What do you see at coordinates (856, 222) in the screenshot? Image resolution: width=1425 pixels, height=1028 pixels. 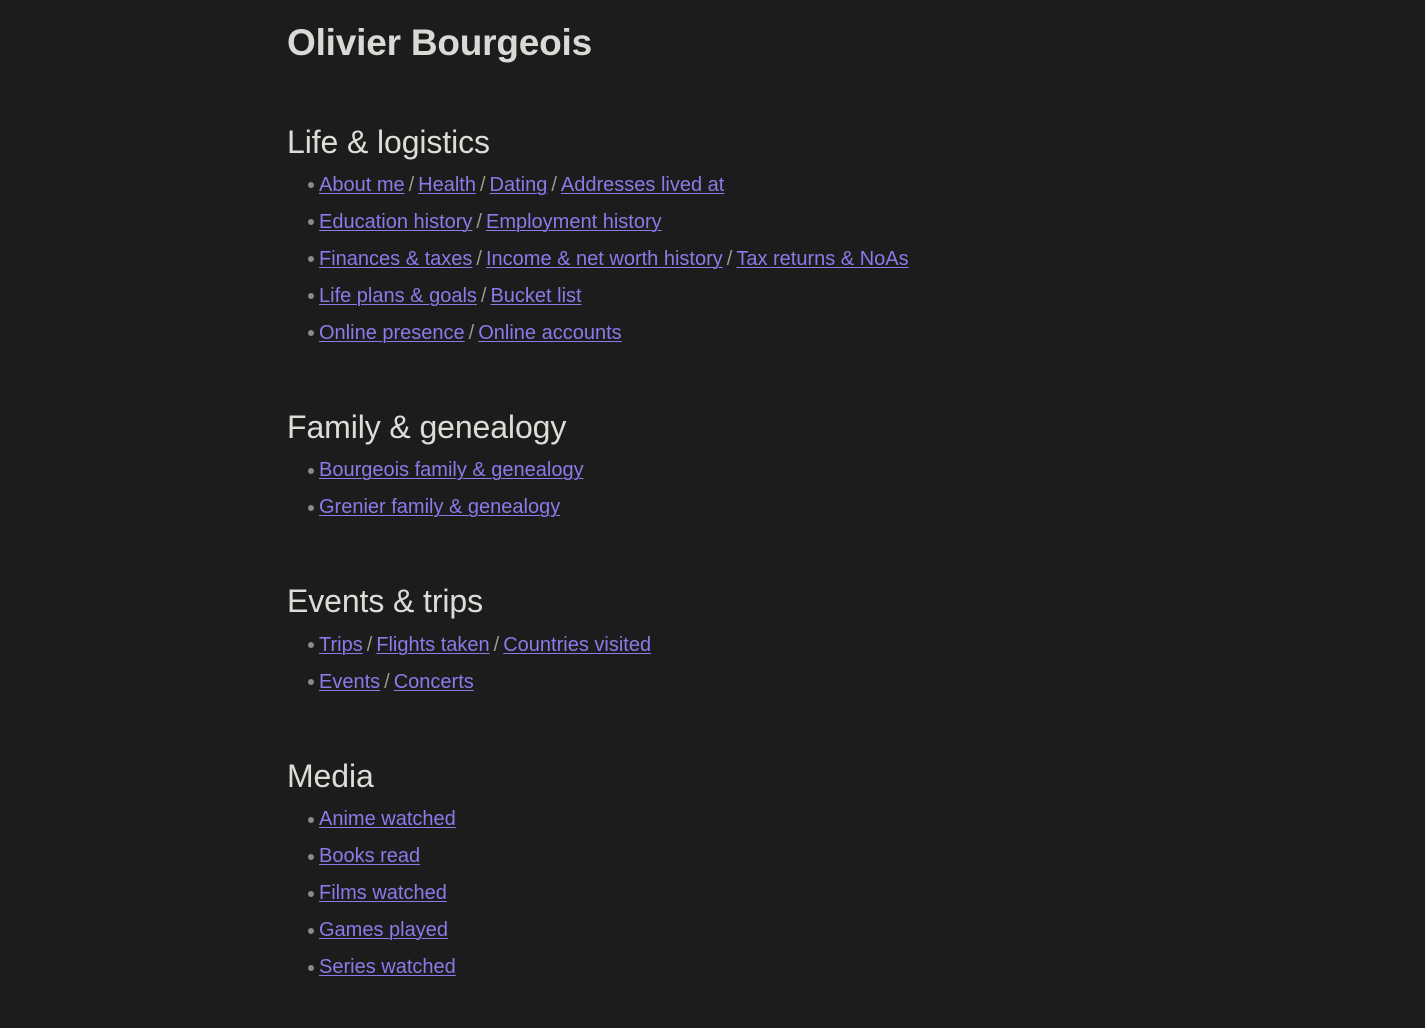 I see `list-item: Education history / Employment history` at bounding box center [856, 222].